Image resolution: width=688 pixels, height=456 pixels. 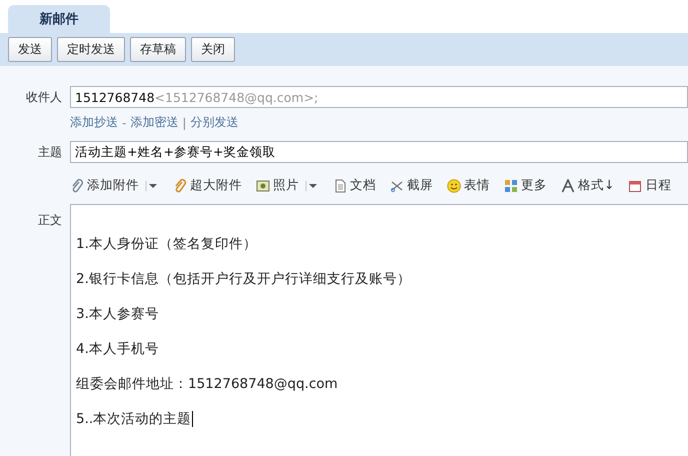 What do you see at coordinates (379, 97) in the screenshot?
I see `recipient-field: 1512768748<1512768748@qq.com>;` at bounding box center [379, 97].